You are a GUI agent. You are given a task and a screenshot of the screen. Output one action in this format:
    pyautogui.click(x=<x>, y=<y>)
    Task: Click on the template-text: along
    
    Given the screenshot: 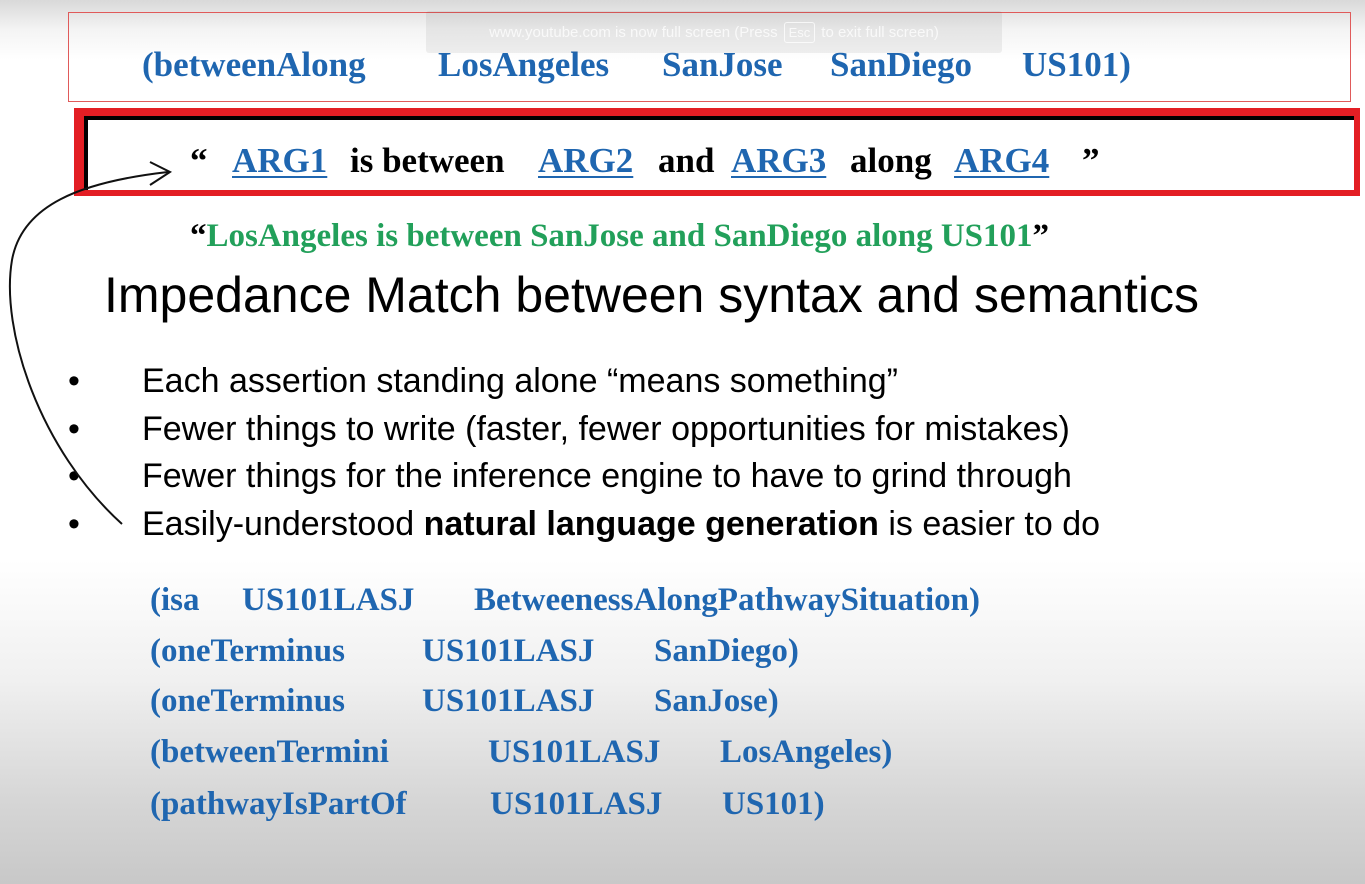 What is the action you would take?
    pyautogui.click(x=891, y=160)
    